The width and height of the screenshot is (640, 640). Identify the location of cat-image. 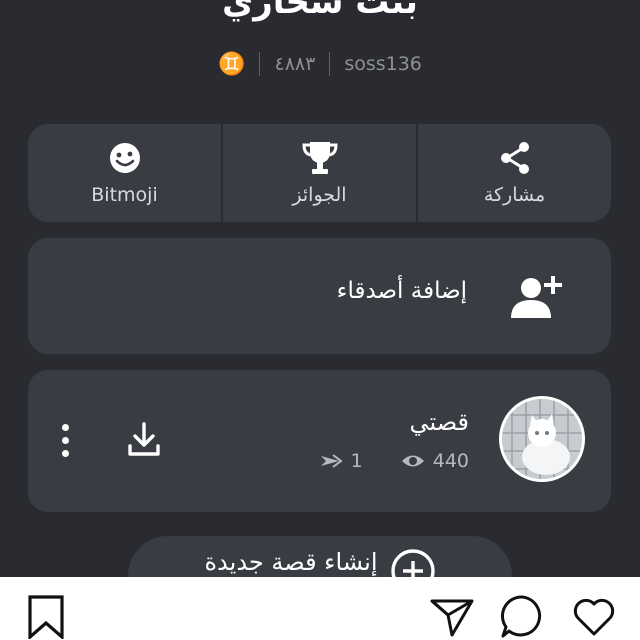
(542, 439).